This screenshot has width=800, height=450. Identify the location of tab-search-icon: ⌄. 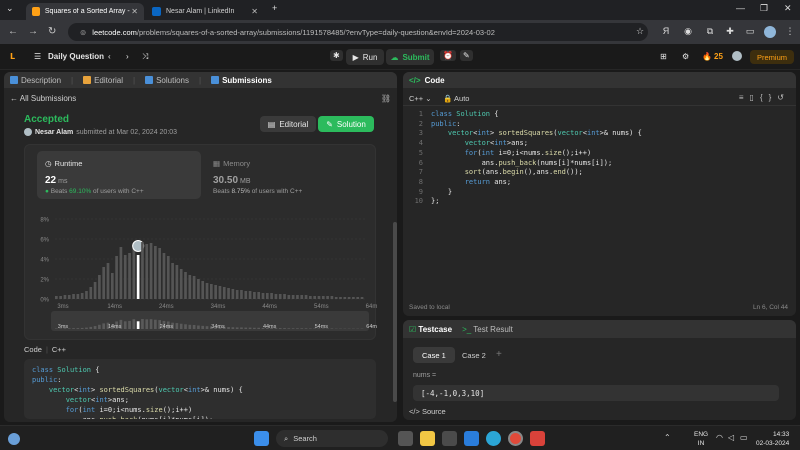
(10, 8).